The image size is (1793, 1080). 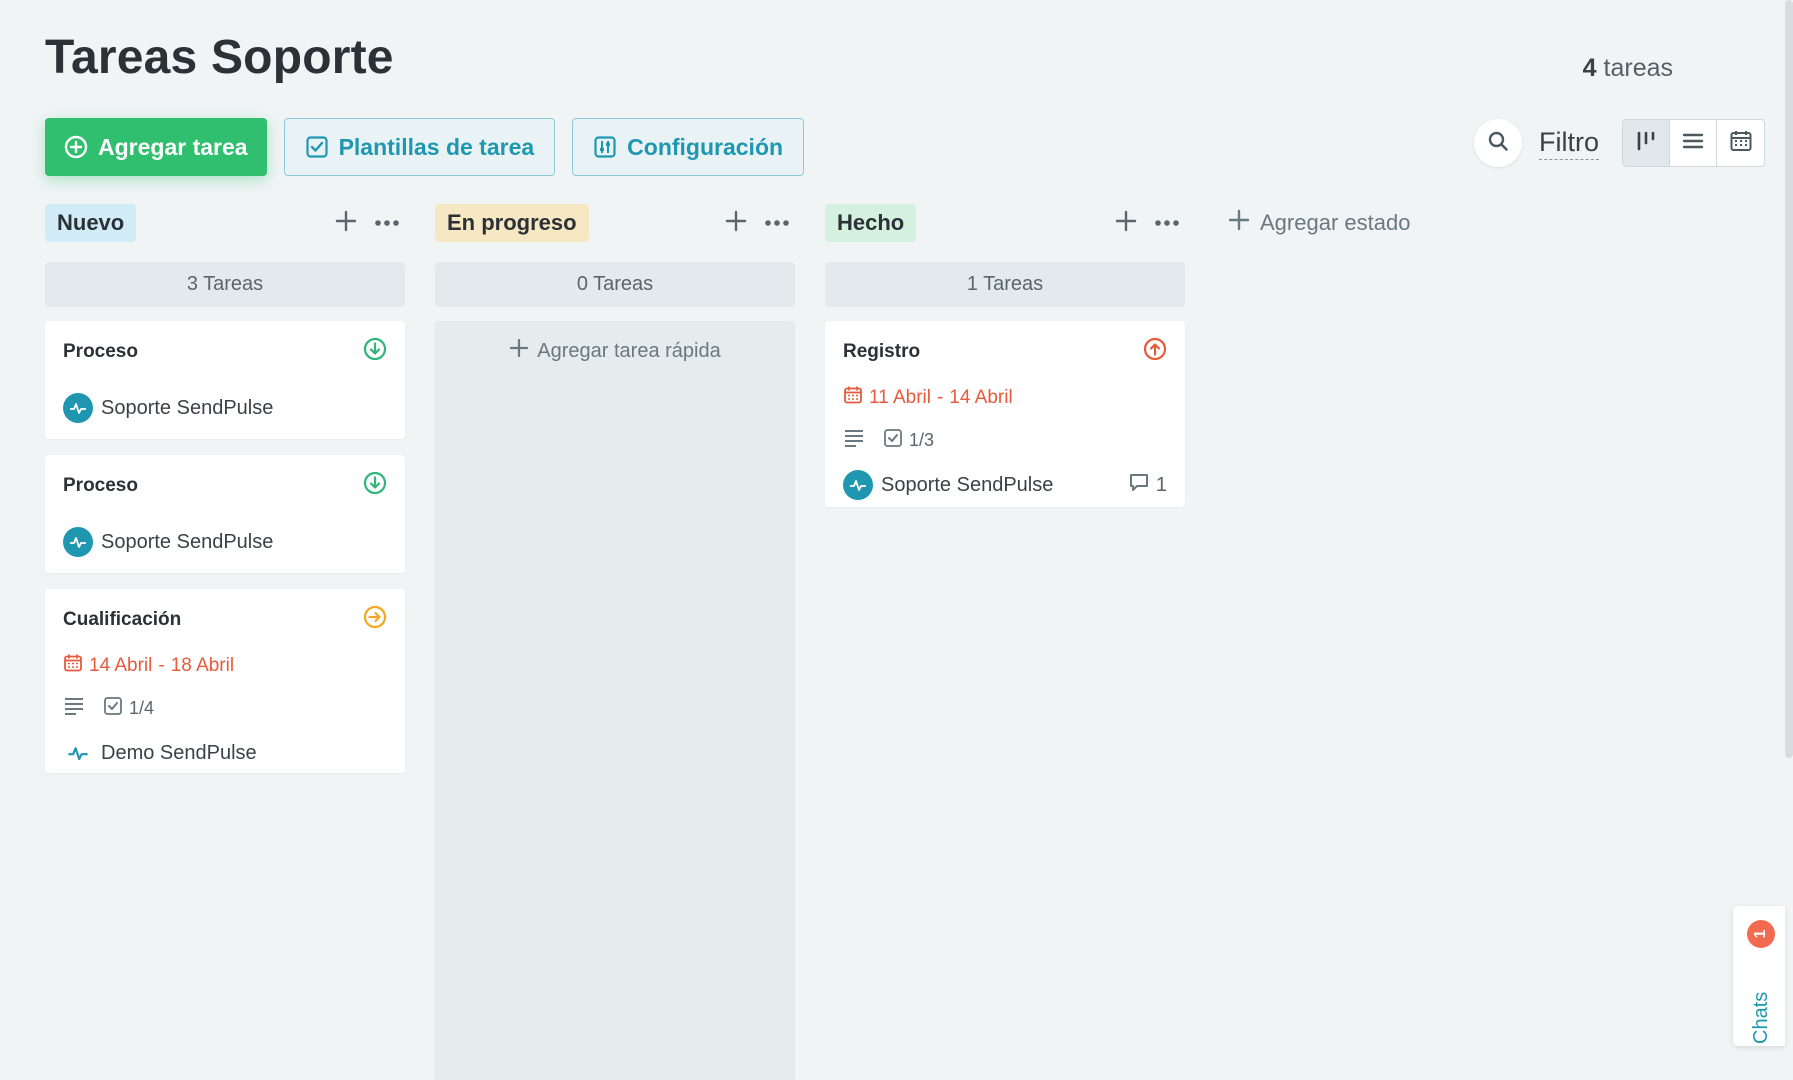 What do you see at coordinates (981, 397) in the screenshot?
I see `date-end: 14 Abril` at bounding box center [981, 397].